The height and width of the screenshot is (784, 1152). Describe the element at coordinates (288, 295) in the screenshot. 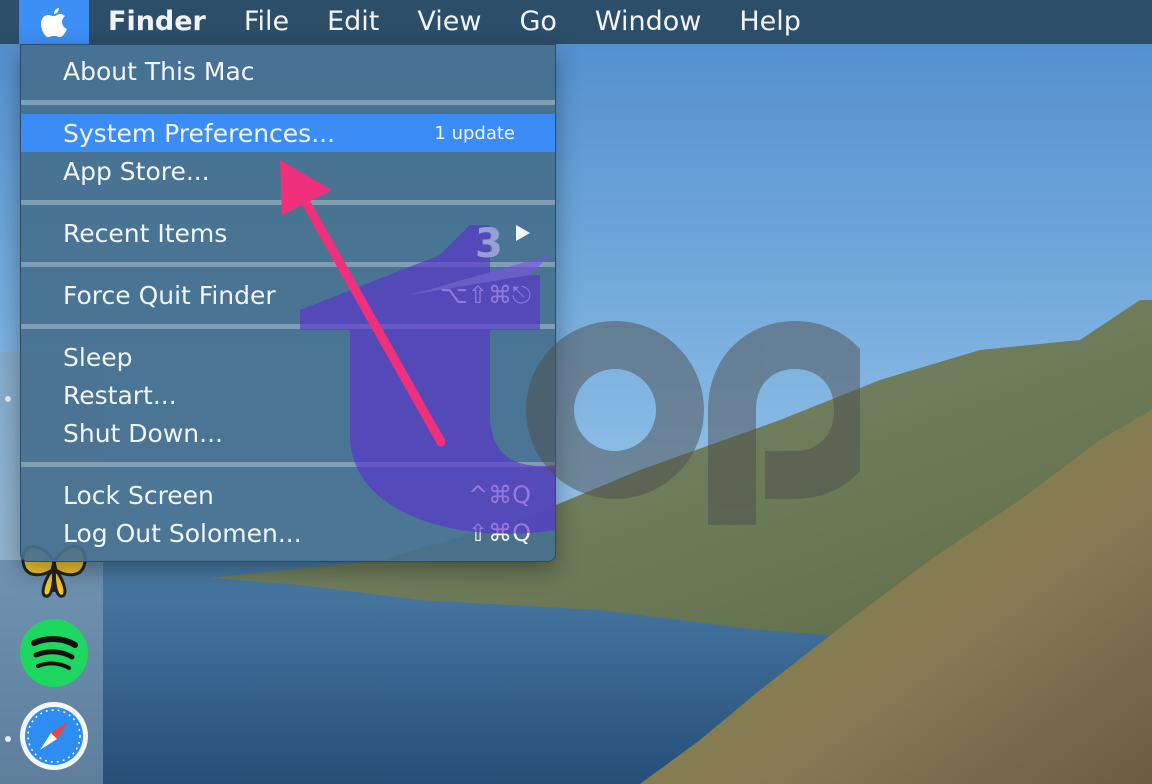

I see `menu-item-force-quit: Force Quit Finder ⌥⇧⌘⎋` at that location.